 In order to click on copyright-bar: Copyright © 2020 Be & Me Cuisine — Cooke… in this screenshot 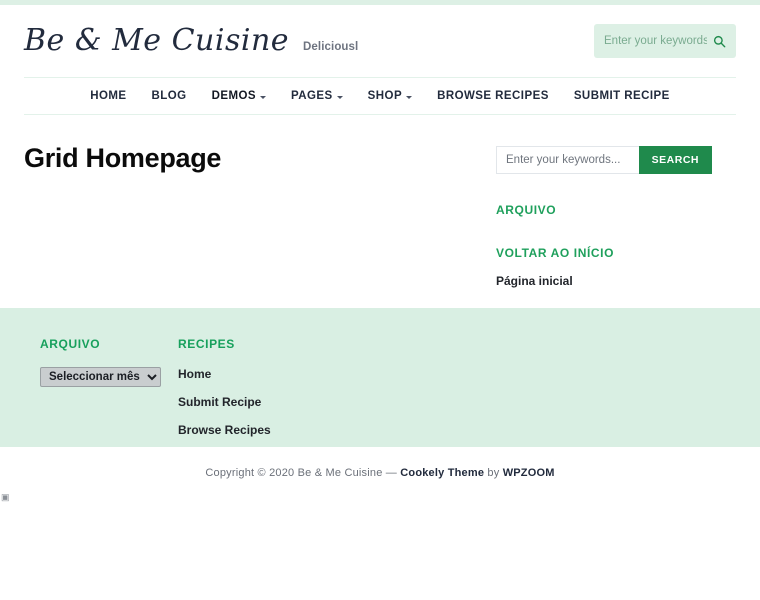, I will do `click(380, 473)`.